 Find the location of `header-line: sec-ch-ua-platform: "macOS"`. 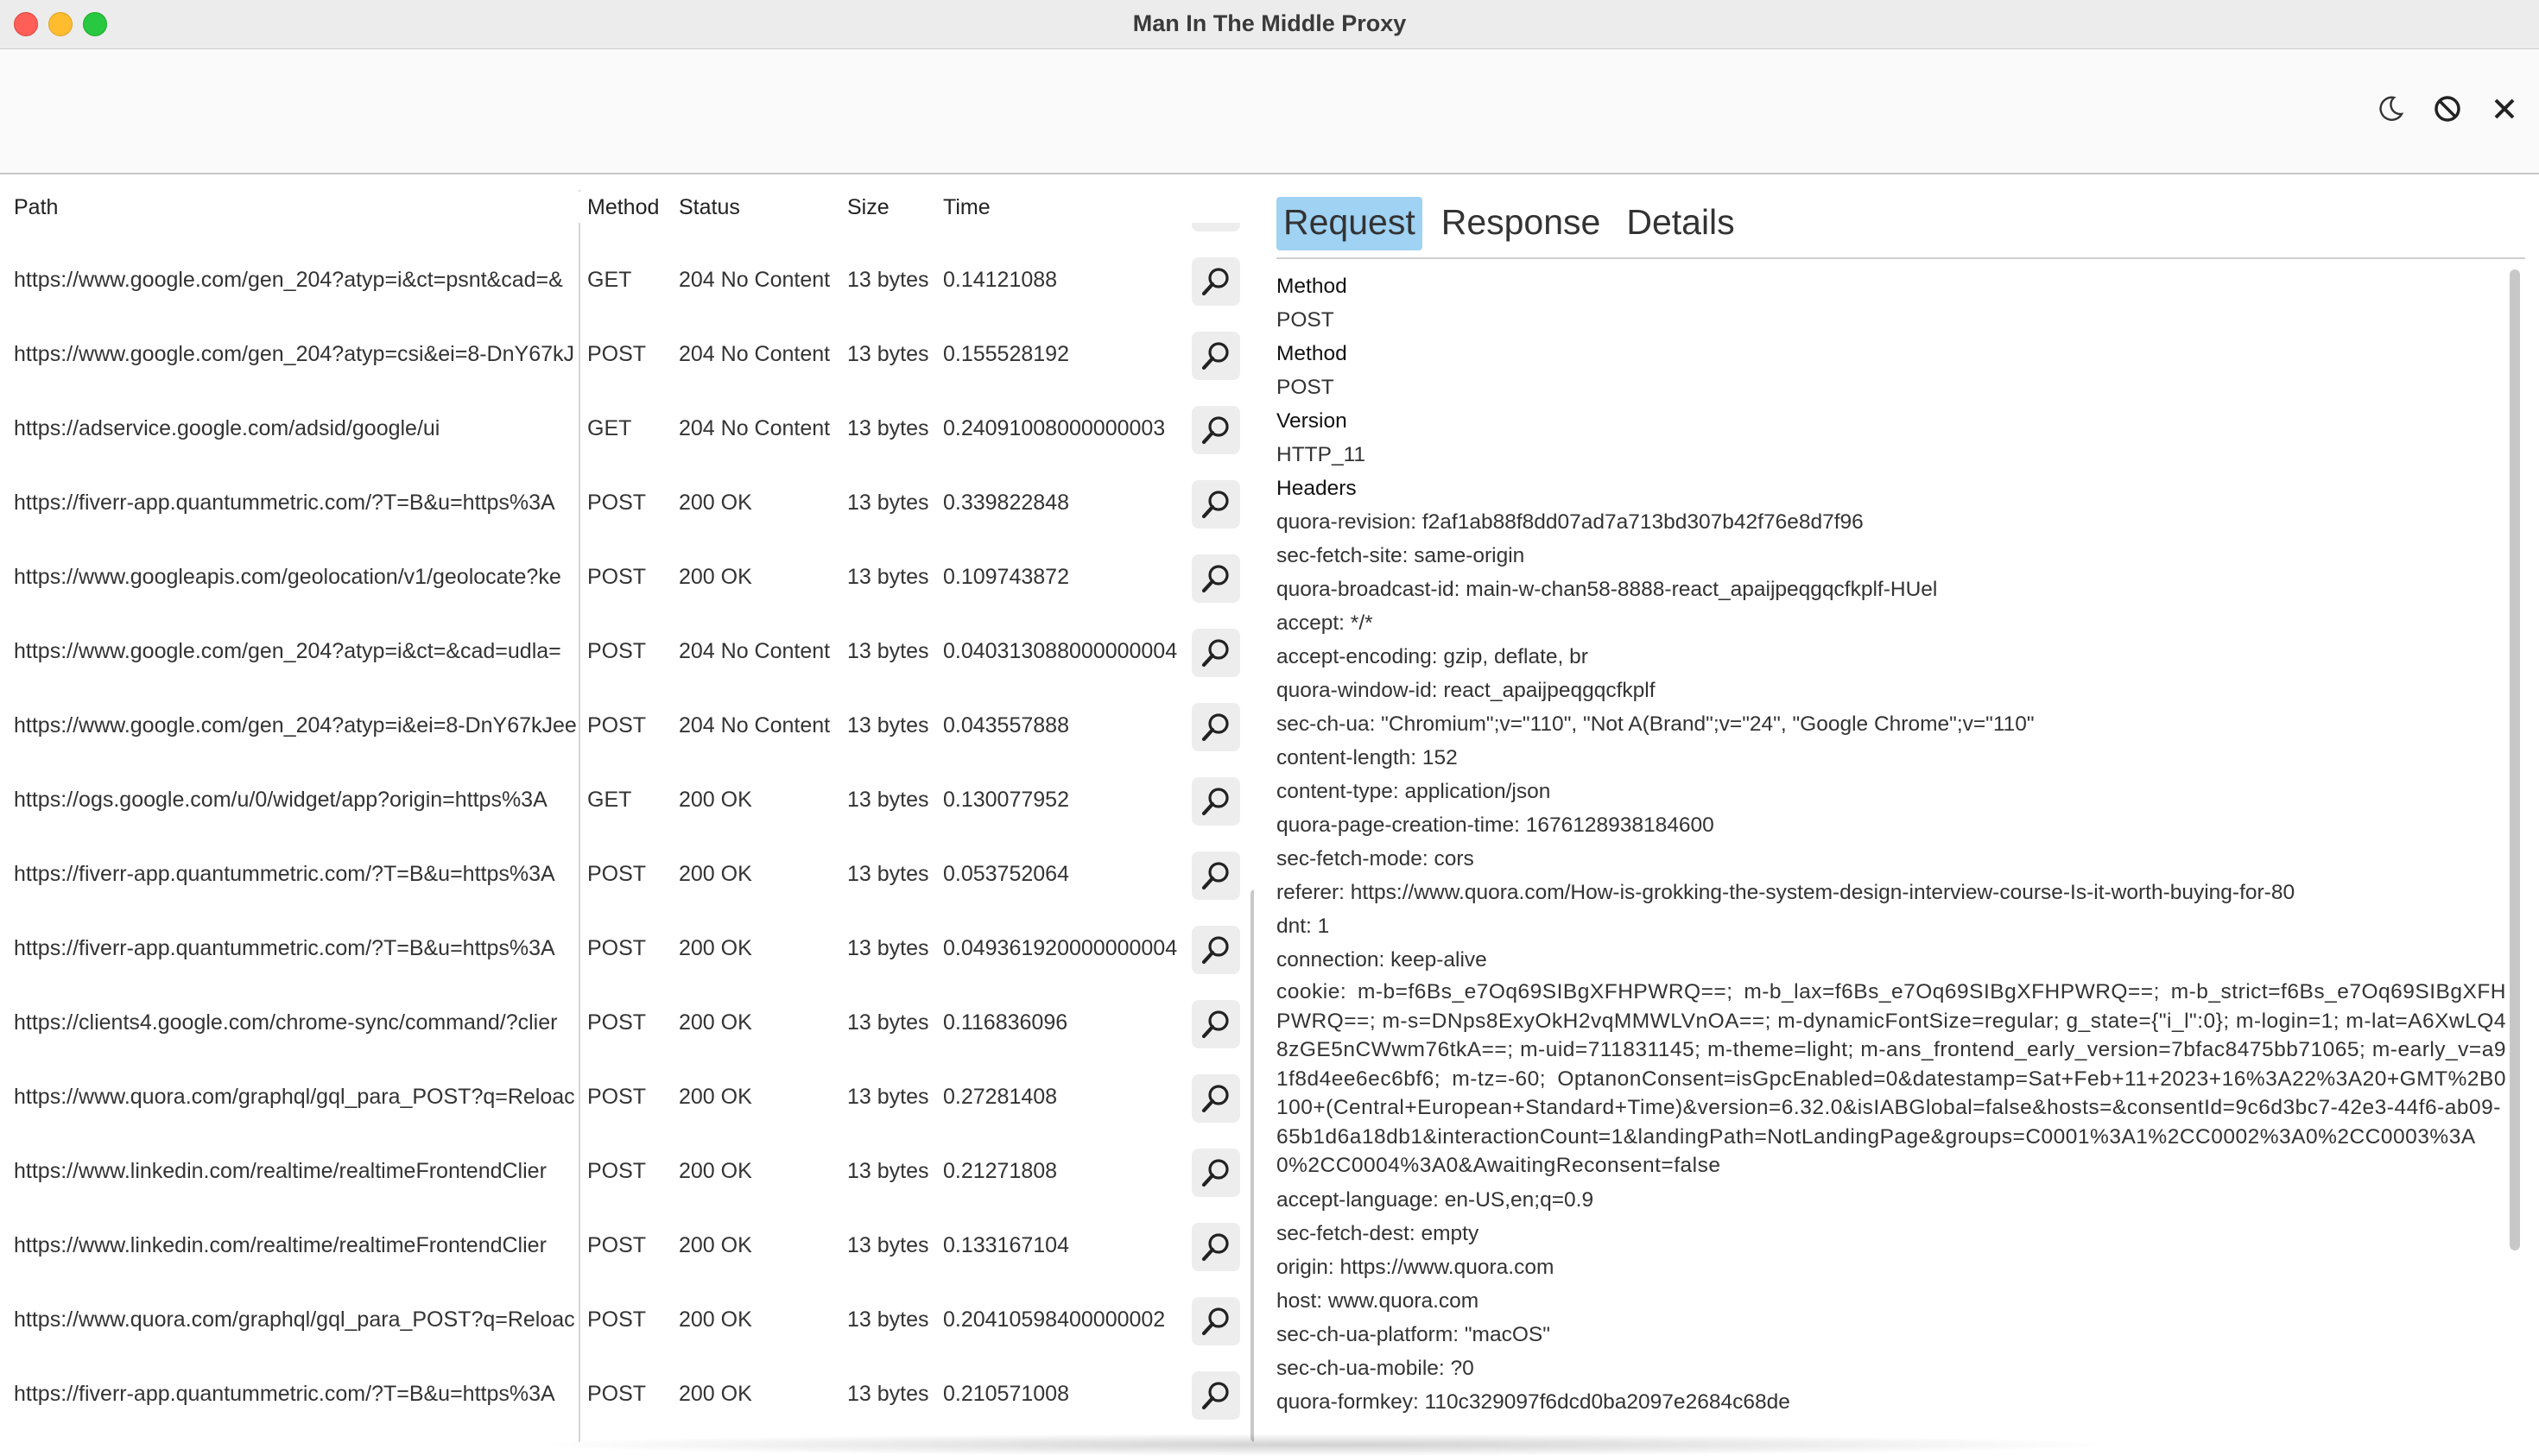

header-line: sec-ch-ua-platform: "macOS" is located at coordinates (1413, 1334).